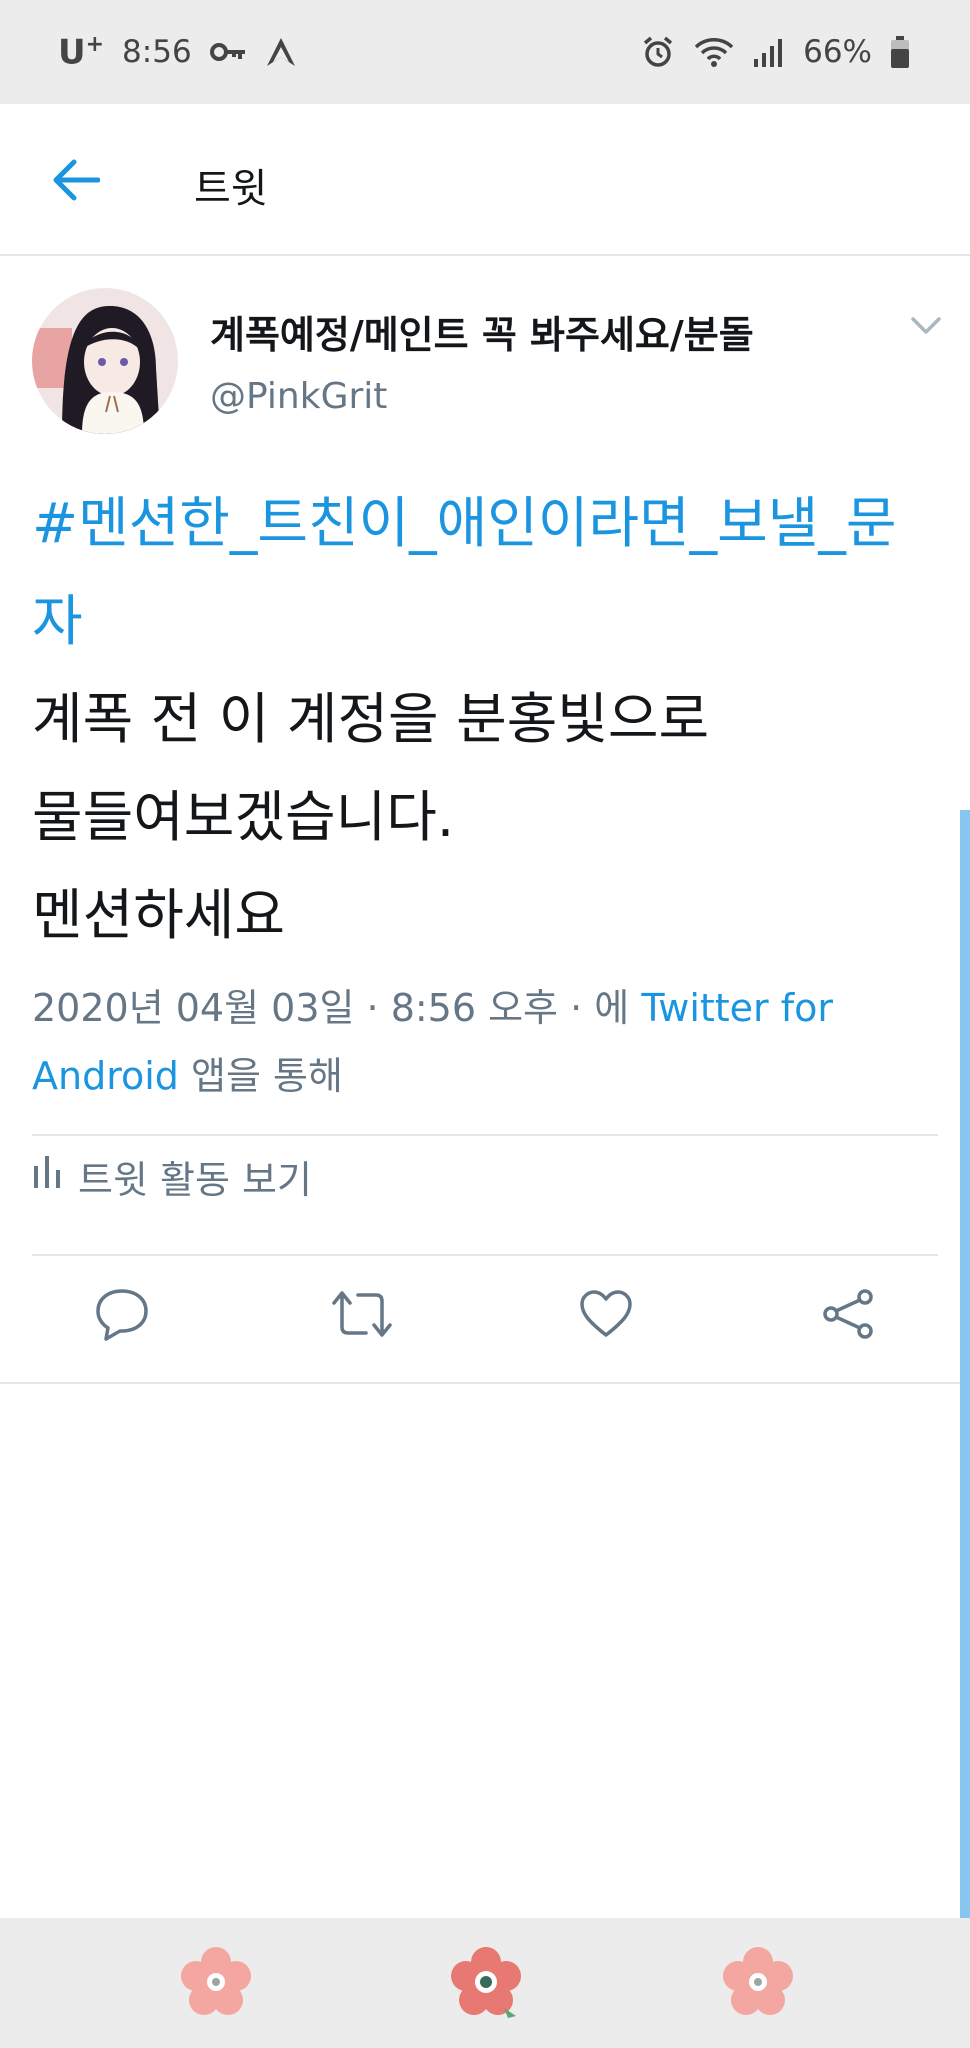 The image size is (970, 2048). Describe the element at coordinates (485, 180) in the screenshot. I see `app-header: 트윗` at that location.